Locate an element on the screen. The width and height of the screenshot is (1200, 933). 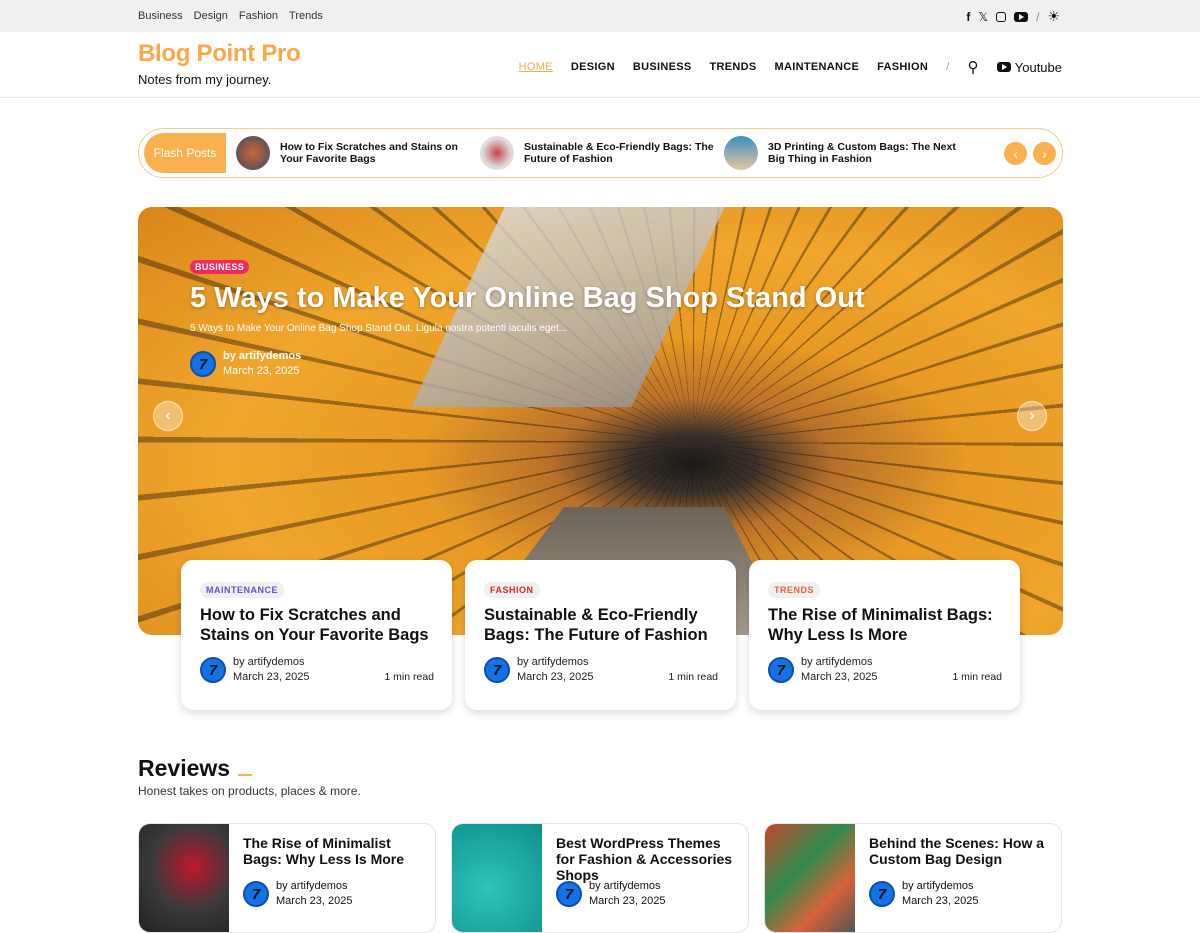
top-link-fashion: Fashion is located at coordinates (258, 16).